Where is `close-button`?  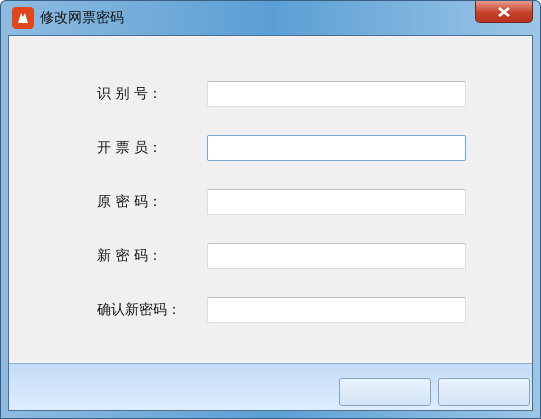
close-button is located at coordinates (504, 12).